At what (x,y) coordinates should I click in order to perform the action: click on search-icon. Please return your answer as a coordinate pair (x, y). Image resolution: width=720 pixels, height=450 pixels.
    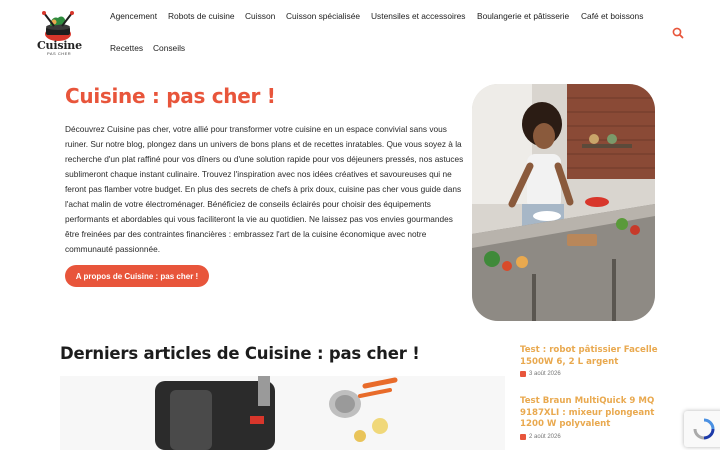
    Looking at the image, I should click on (678, 33).